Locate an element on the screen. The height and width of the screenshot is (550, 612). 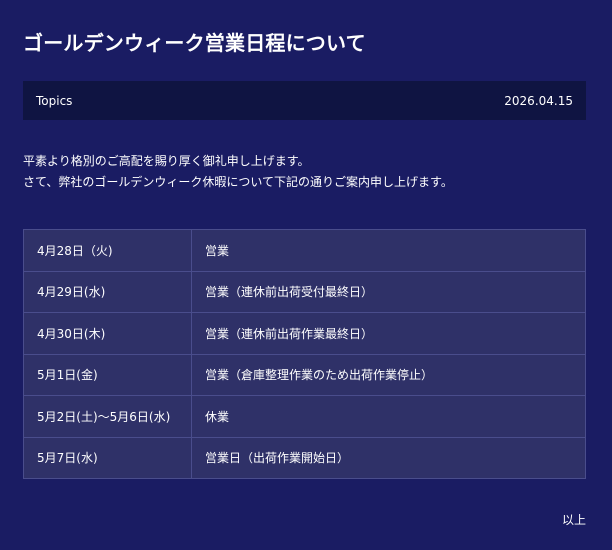
page-title: ゴールデンウィーク営業日程について is located at coordinates (194, 43).